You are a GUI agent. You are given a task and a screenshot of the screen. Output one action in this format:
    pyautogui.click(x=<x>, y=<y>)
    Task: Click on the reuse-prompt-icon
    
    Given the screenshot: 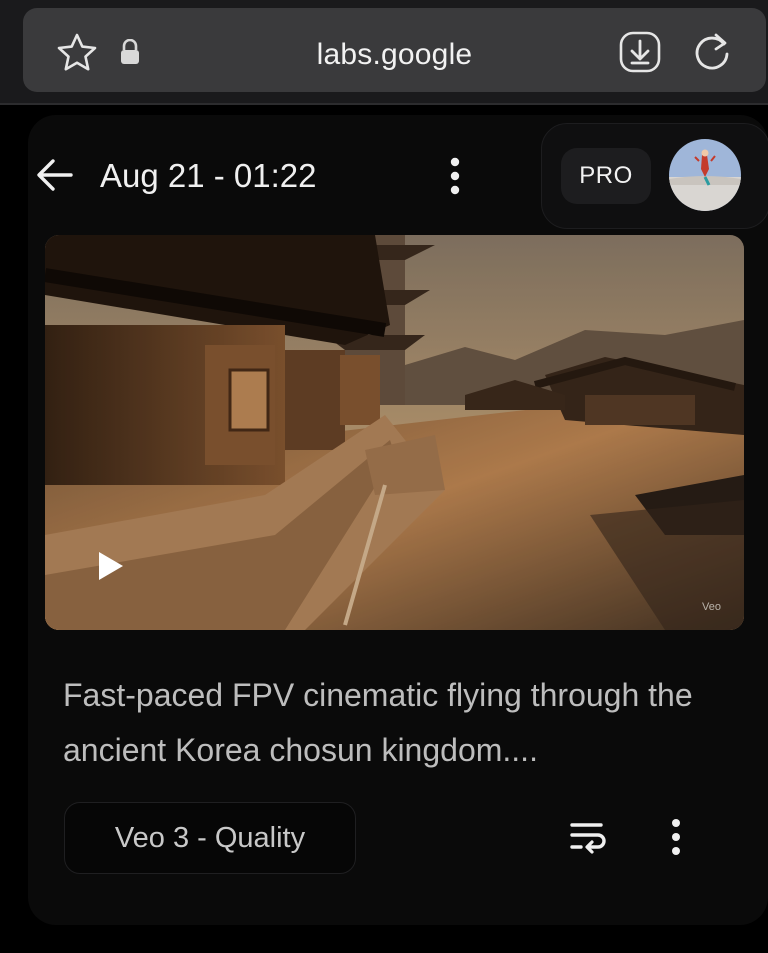 What is the action you would take?
    pyautogui.click(x=587, y=837)
    